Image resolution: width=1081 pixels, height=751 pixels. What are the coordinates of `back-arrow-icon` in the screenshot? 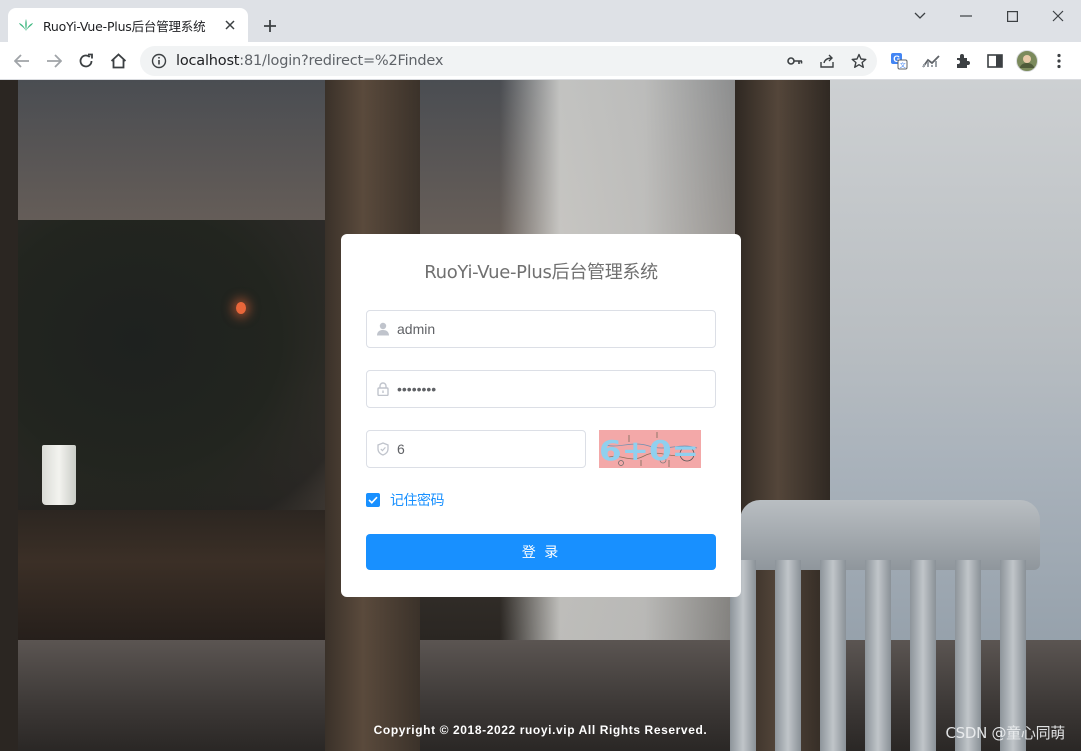 It's located at (22, 61).